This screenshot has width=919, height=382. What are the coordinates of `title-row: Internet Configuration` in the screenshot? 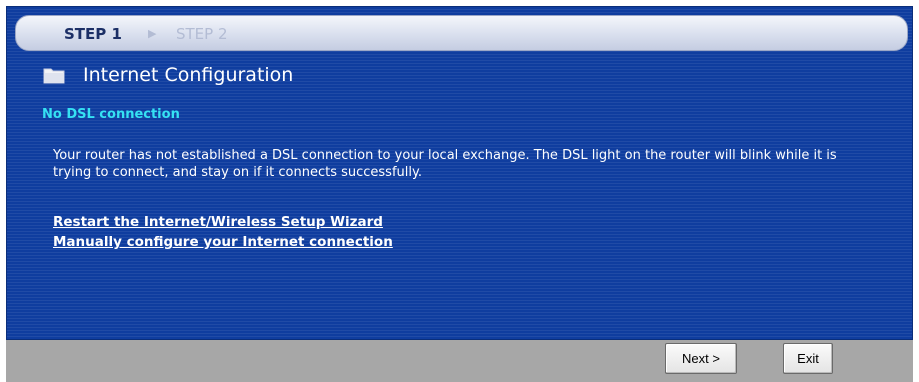 It's located at (168, 75).